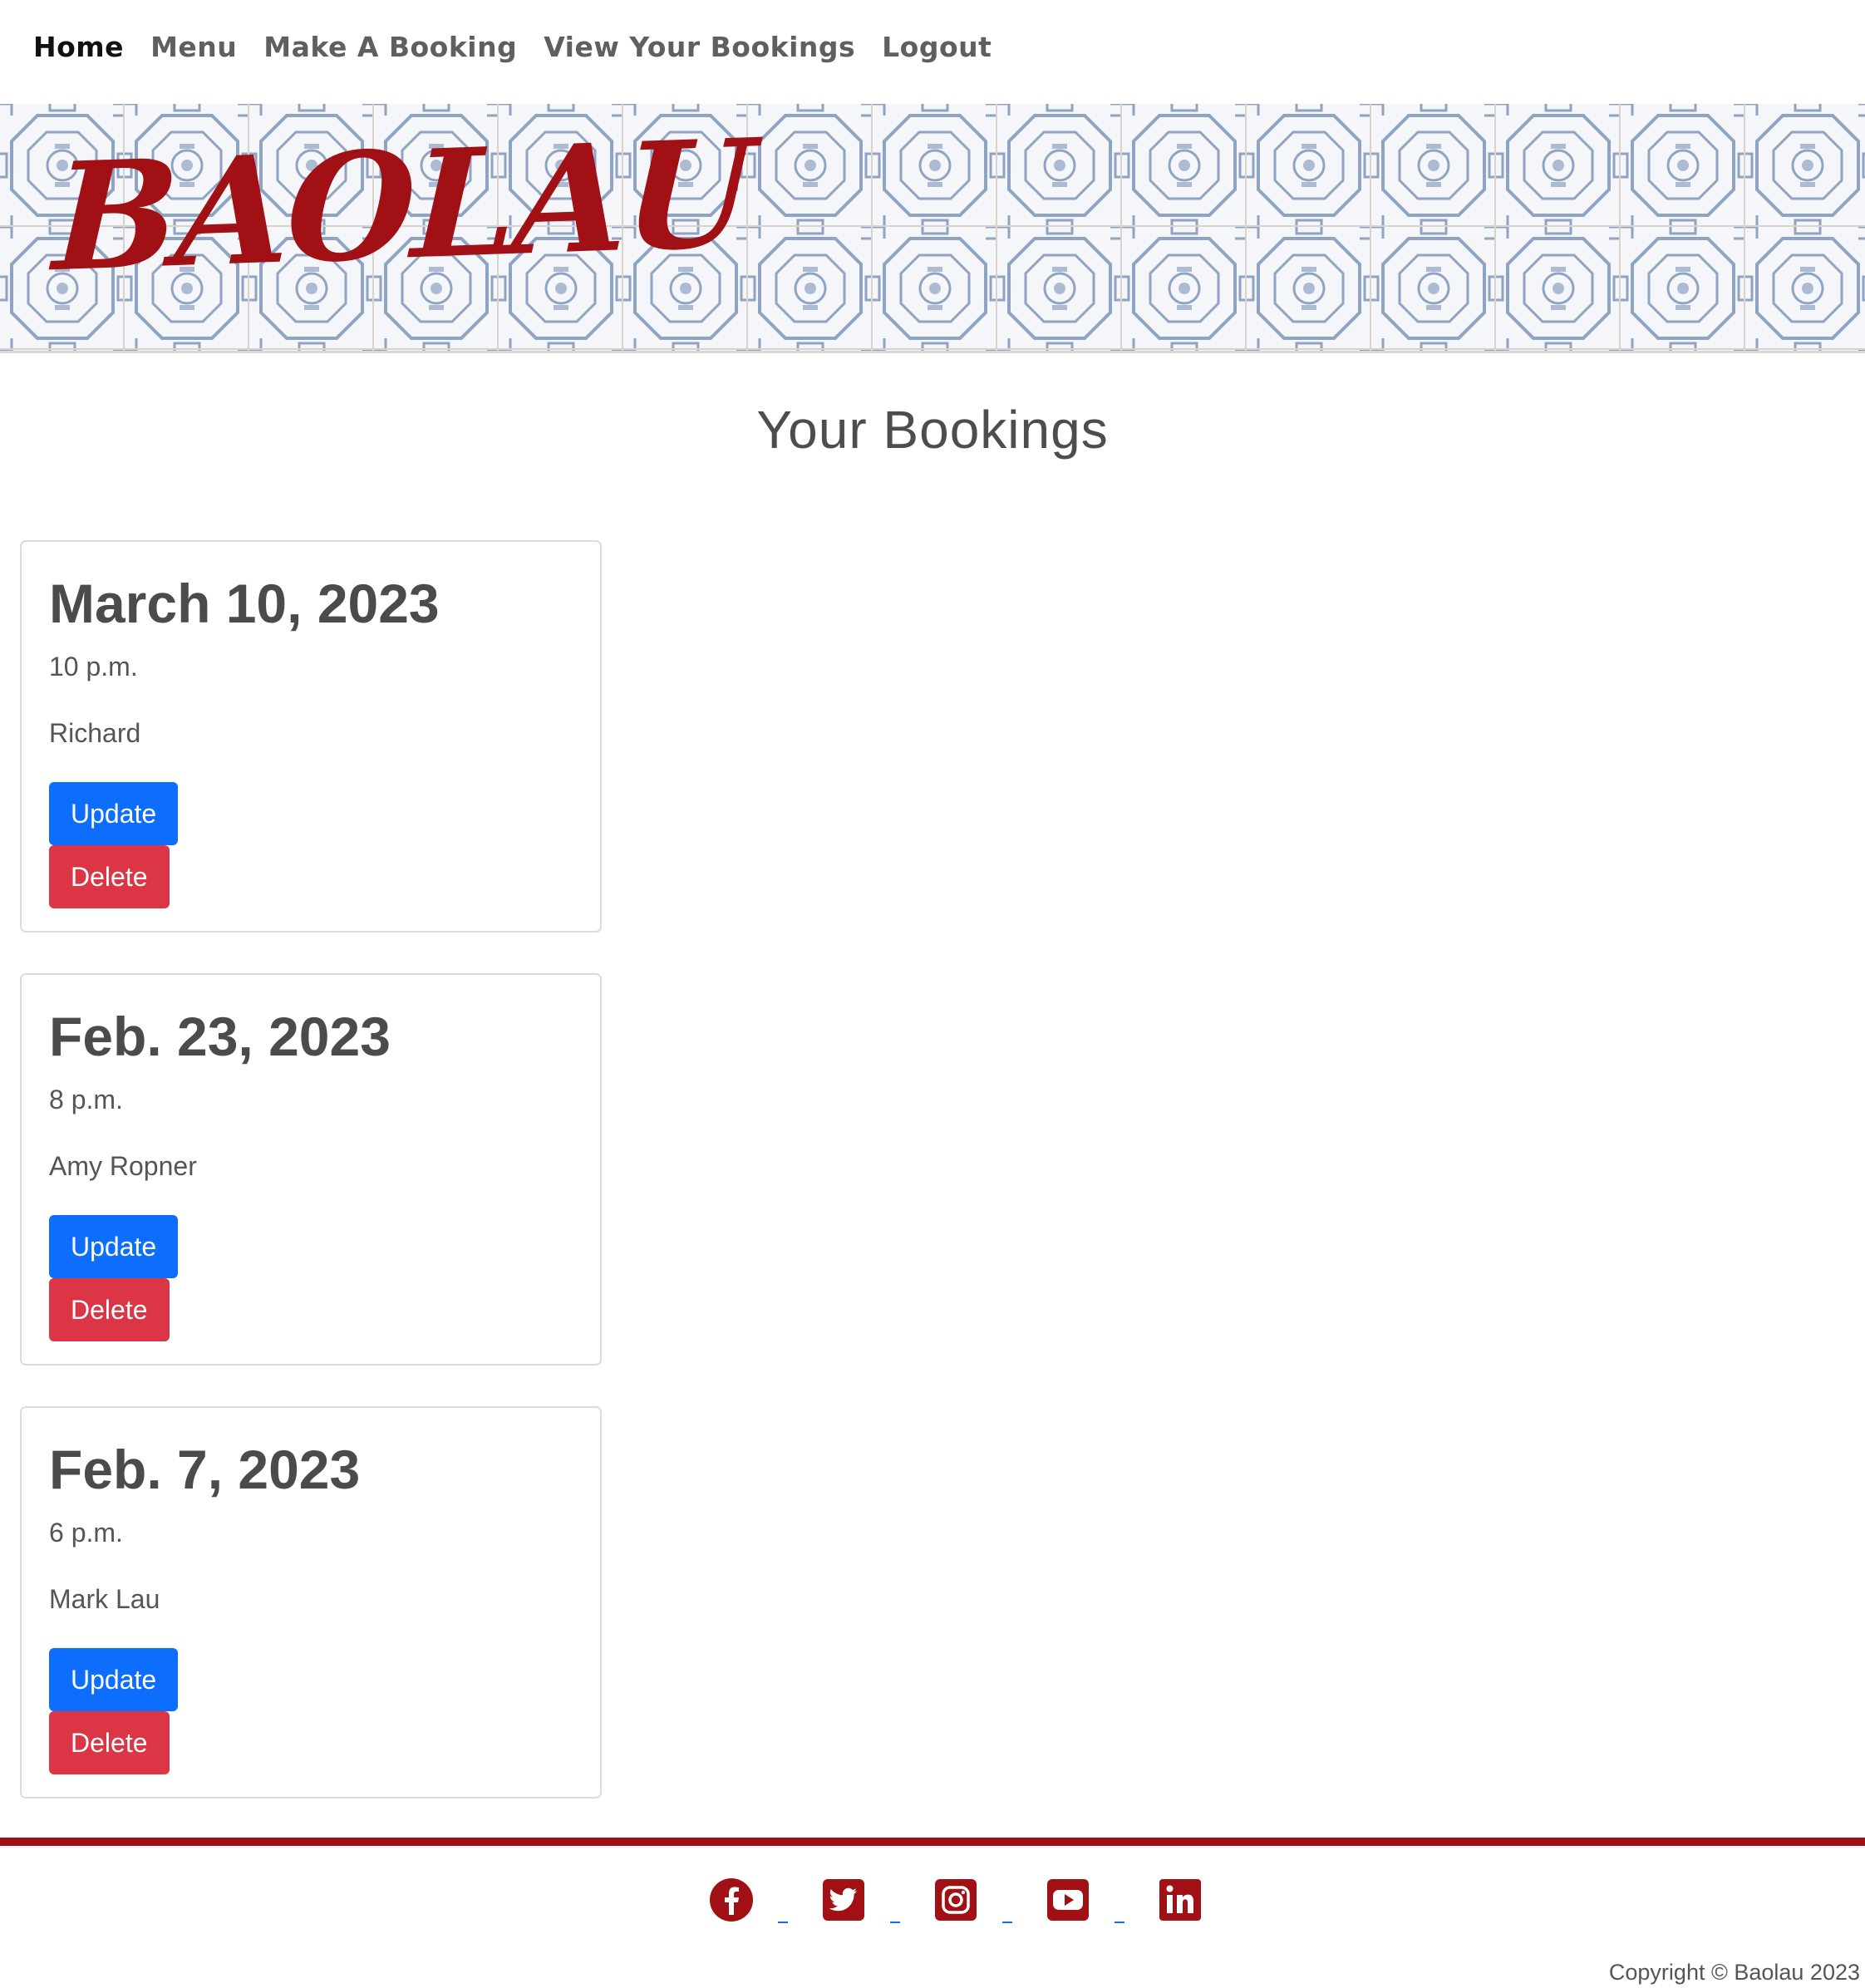  What do you see at coordinates (1068, 1900) in the screenshot?
I see `youtube-icon` at bounding box center [1068, 1900].